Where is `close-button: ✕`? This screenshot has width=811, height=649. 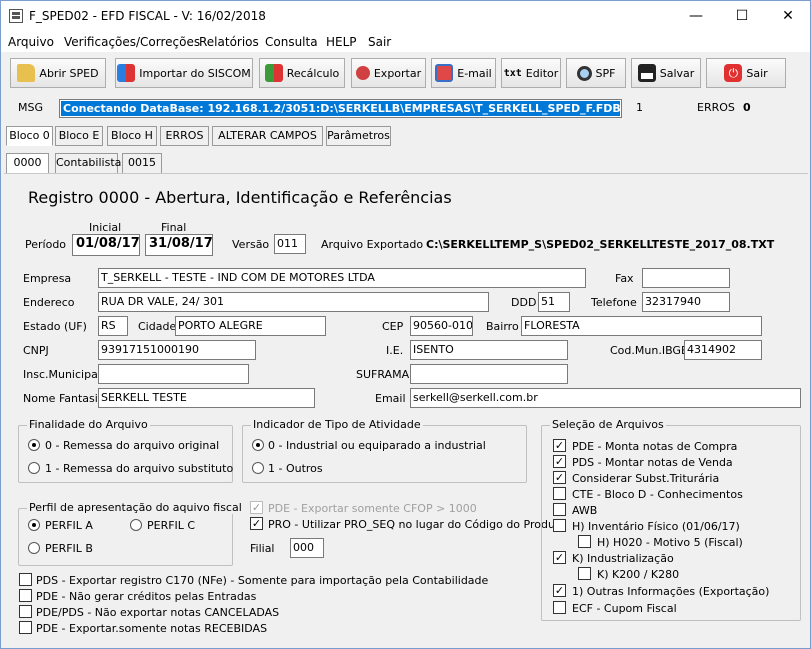 close-button: ✕ is located at coordinates (788, 16).